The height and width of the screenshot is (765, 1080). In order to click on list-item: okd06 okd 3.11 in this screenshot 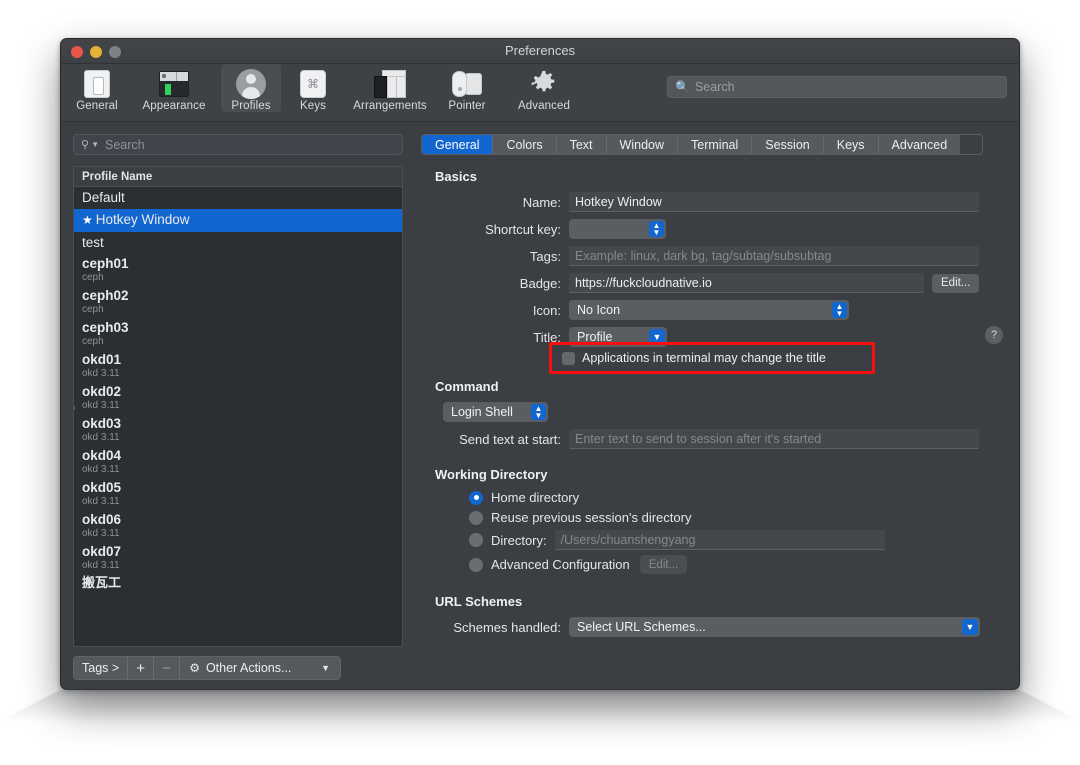, I will do `click(238, 526)`.